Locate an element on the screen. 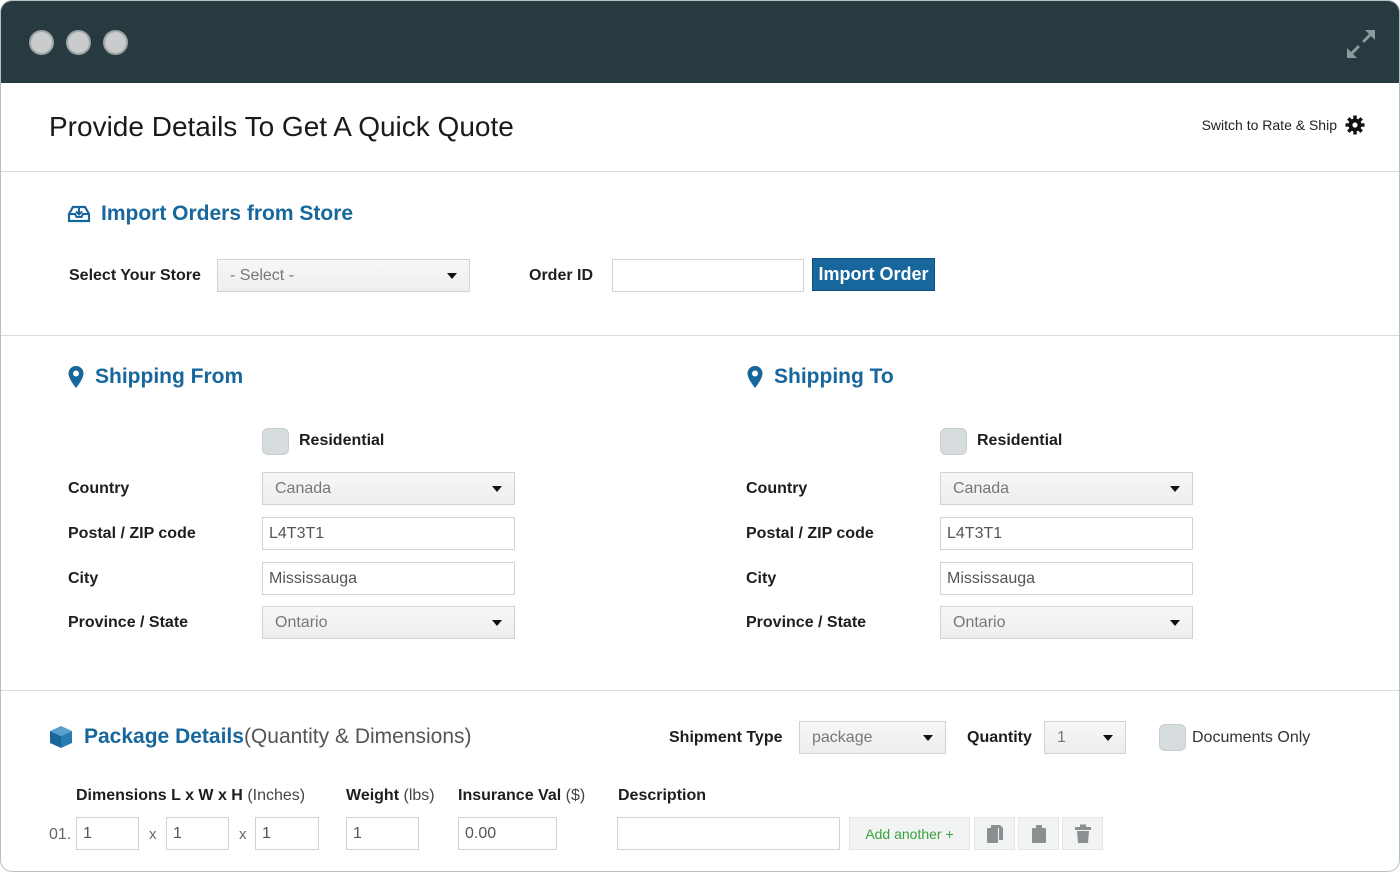 The width and height of the screenshot is (1400, 872). store-select-value: - Select - is located at coordinates (262, 275).